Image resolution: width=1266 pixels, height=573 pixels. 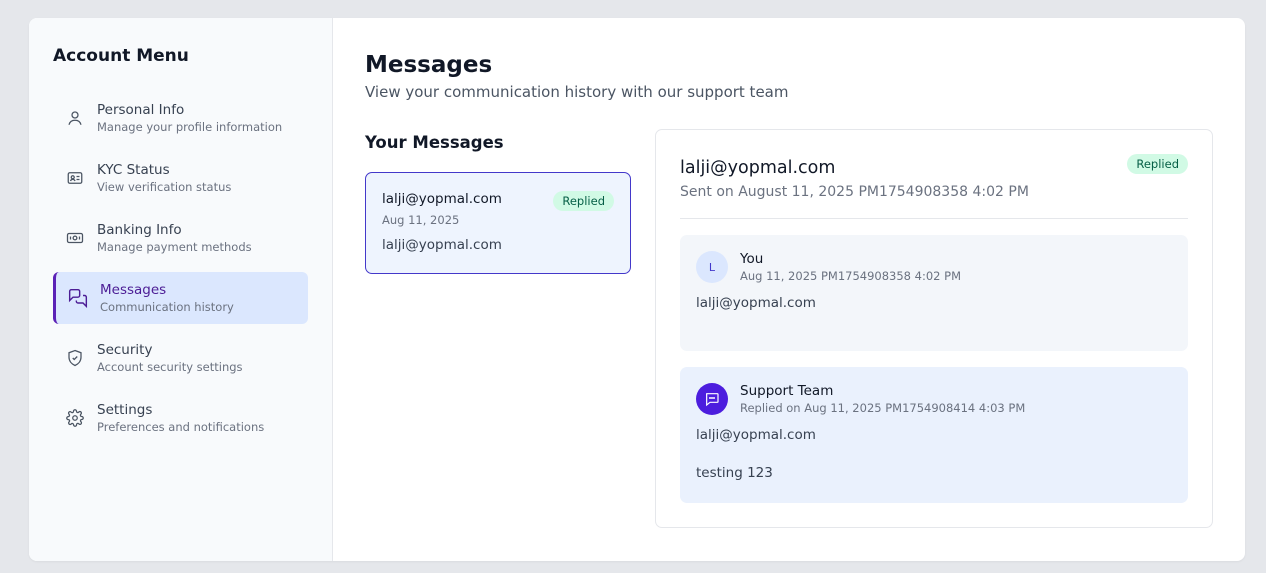 What do you see at coordinates (180, 358) in the screenshot?
I see `sidebar-item-security: Security Account security settings` at bounding box center [180, 358].